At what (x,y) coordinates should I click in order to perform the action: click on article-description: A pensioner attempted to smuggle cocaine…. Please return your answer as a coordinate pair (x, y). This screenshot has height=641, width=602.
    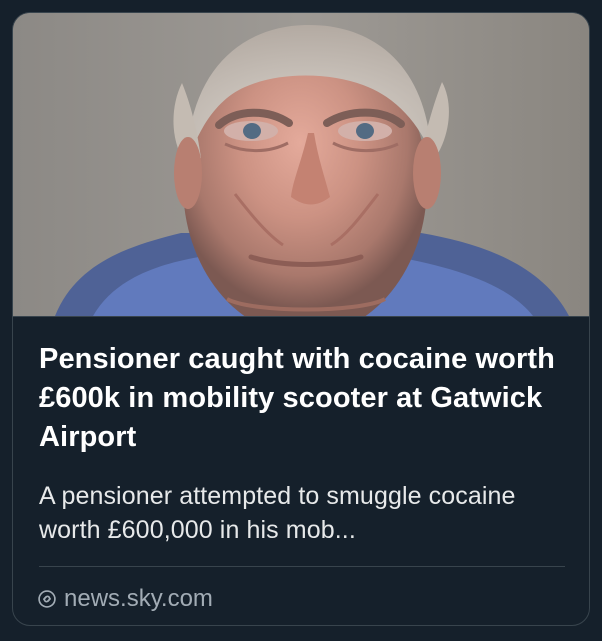
    Looking at the image, I should click on (277, 513).